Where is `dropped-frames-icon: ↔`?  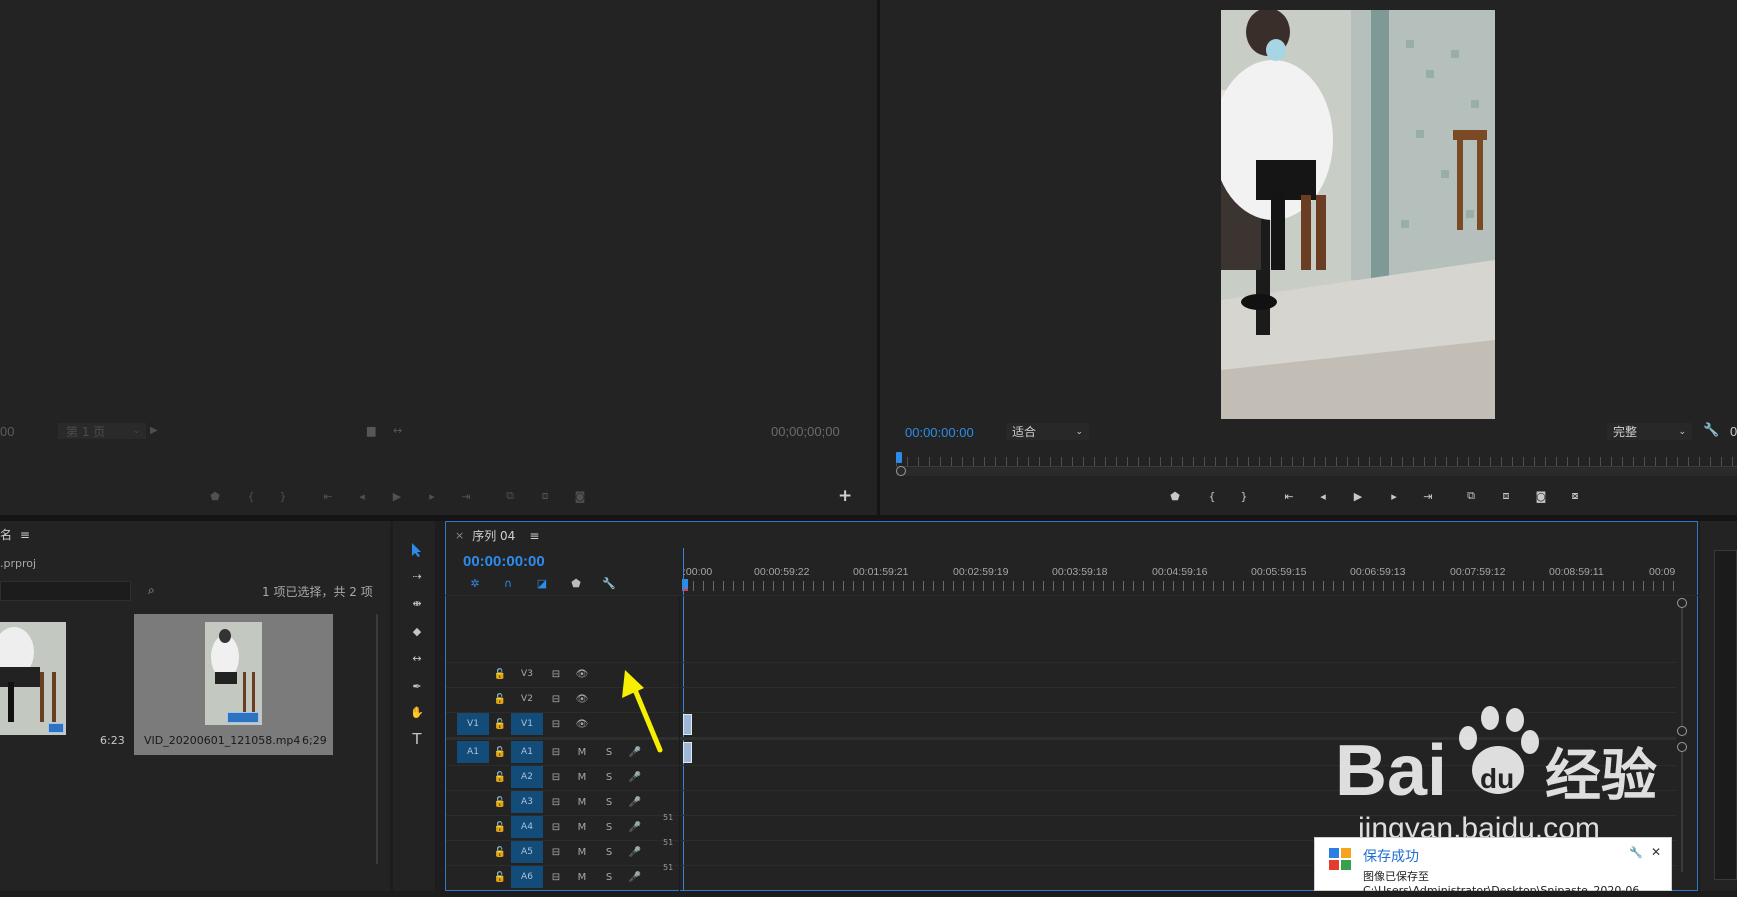
dropped-frames-icon: ↔ is located at coordinates (397, 430).